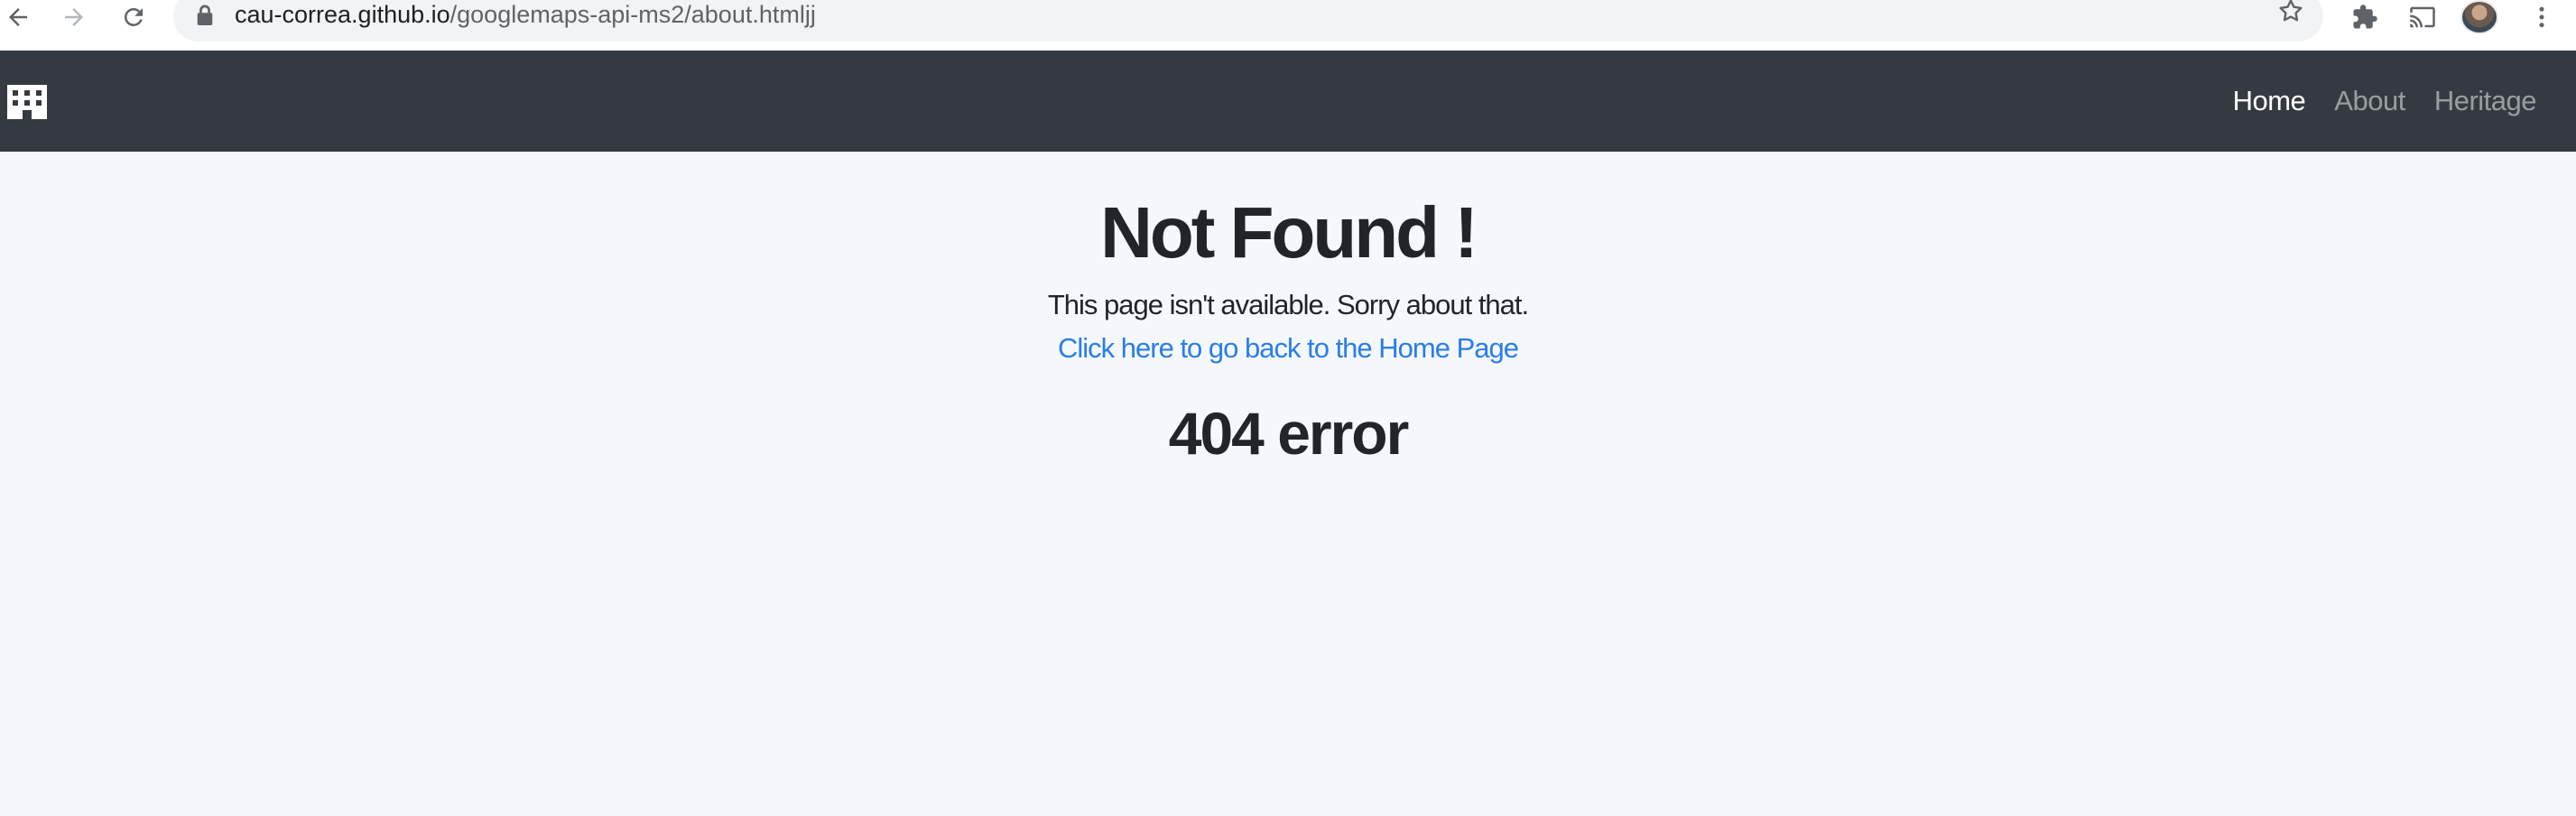 The width and height of the screenshot is (2576, 816). Describe the element at coordinates (342, 15) in the screenshot. I see `url-host: cau-correa.github.io` at that location.